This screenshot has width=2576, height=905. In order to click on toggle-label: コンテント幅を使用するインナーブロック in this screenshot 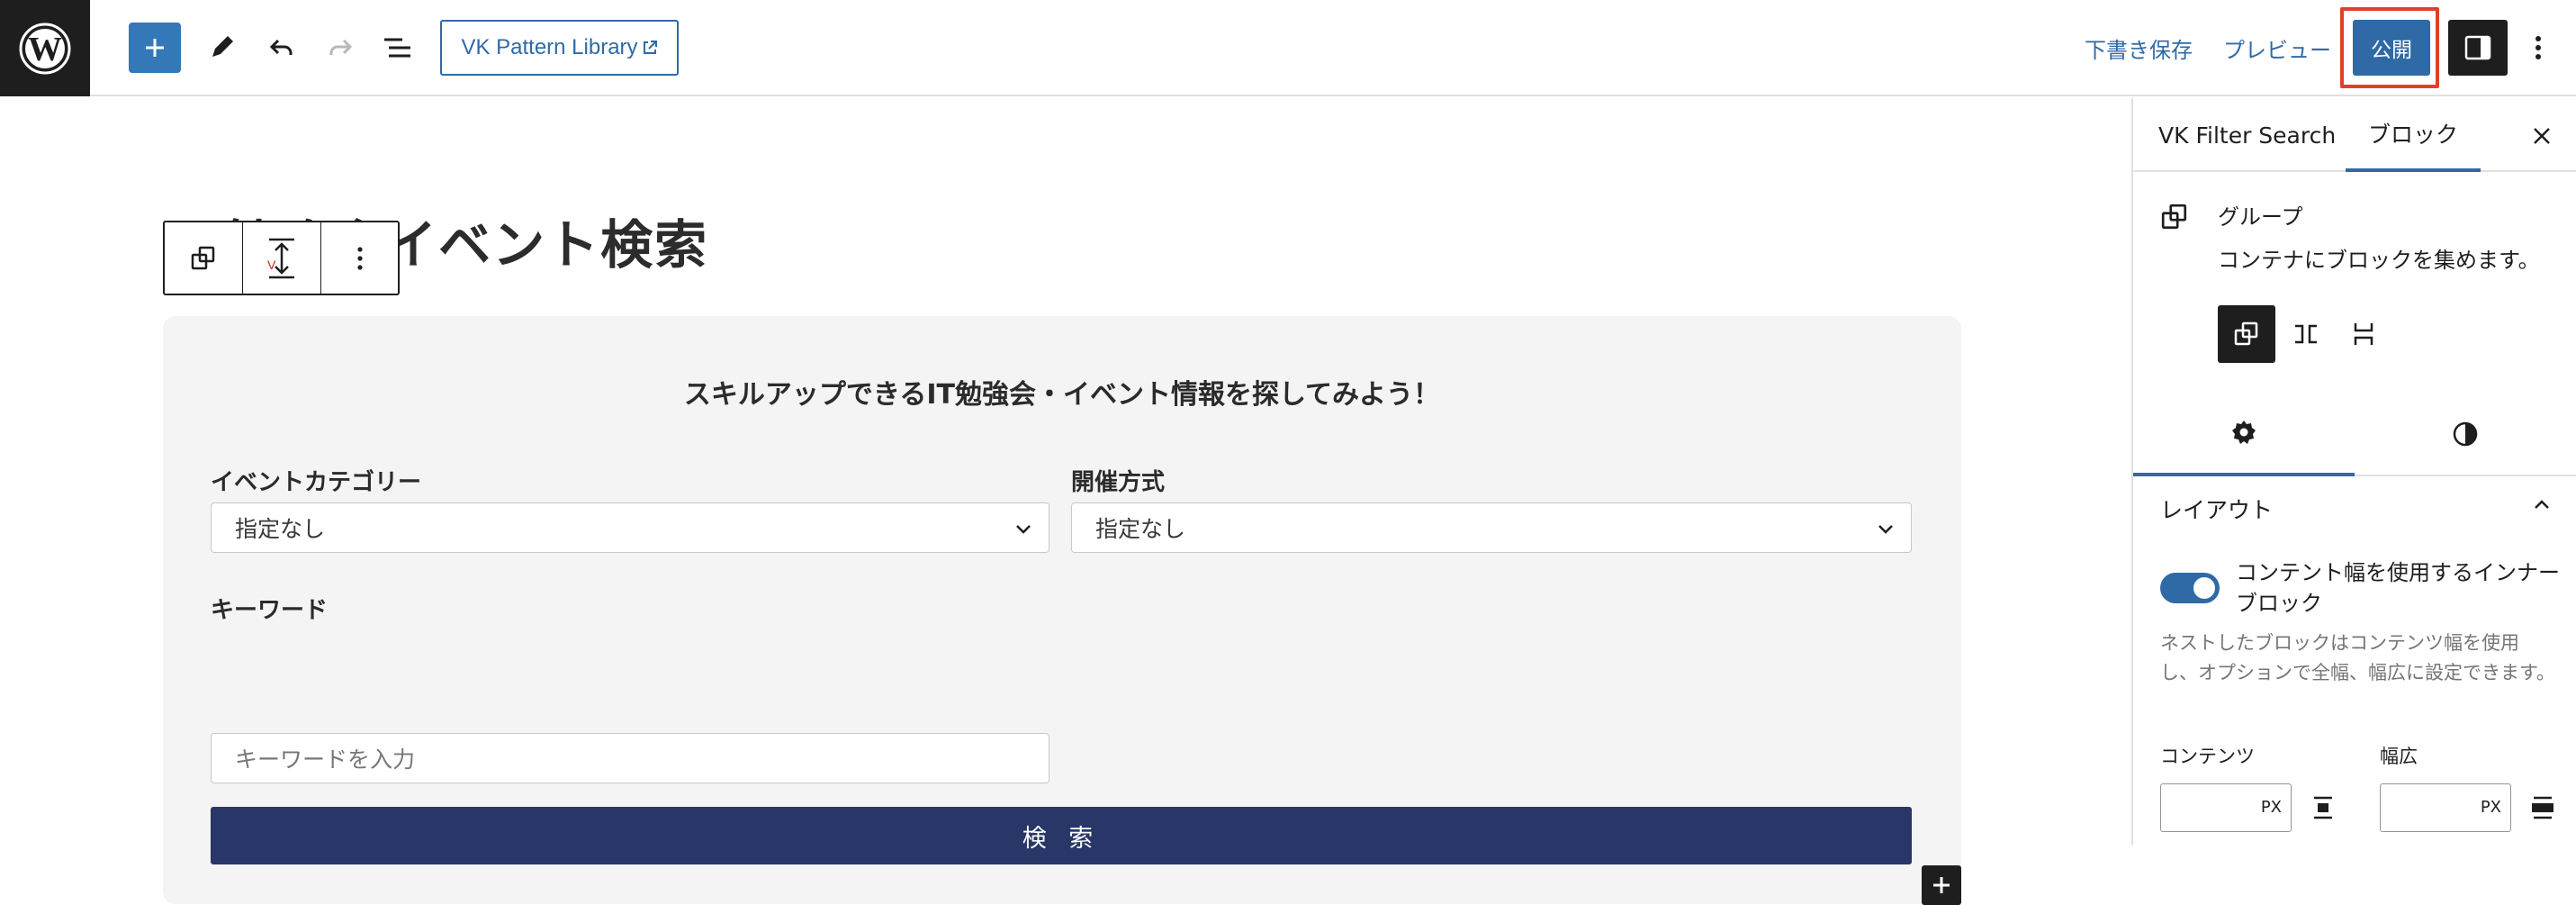, I will do `click(2398, 588)`.